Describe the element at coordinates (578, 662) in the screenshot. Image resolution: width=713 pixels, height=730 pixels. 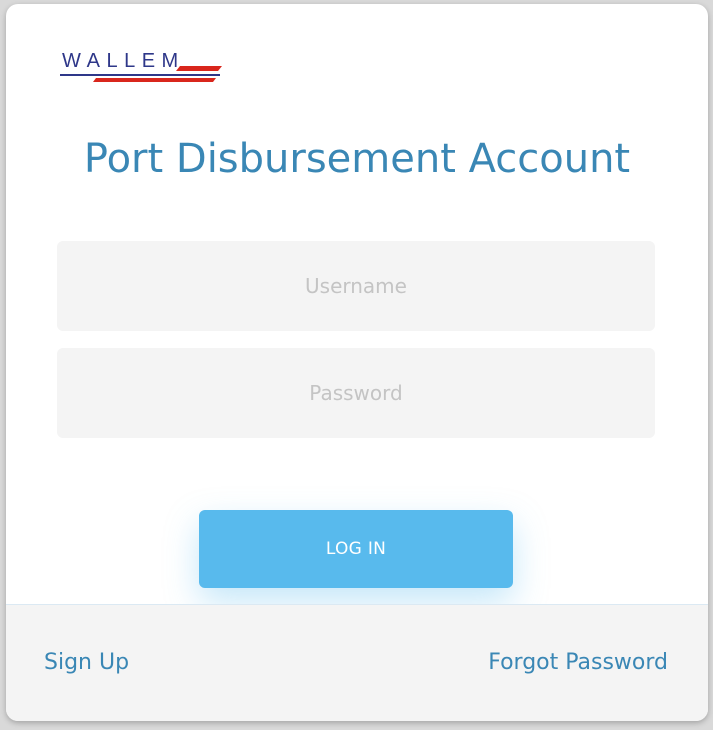
I see `forgot-password-link: Forgot Password` at that location.